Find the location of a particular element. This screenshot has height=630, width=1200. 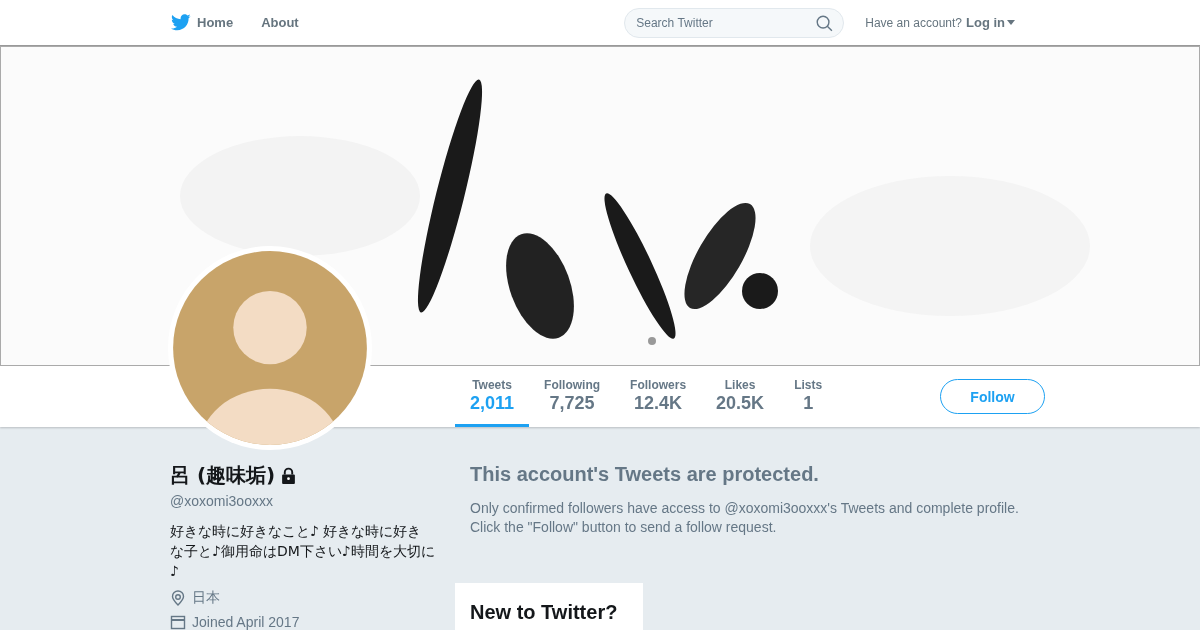

card-title: New to Twitter? is located at coordinates (544, 612).